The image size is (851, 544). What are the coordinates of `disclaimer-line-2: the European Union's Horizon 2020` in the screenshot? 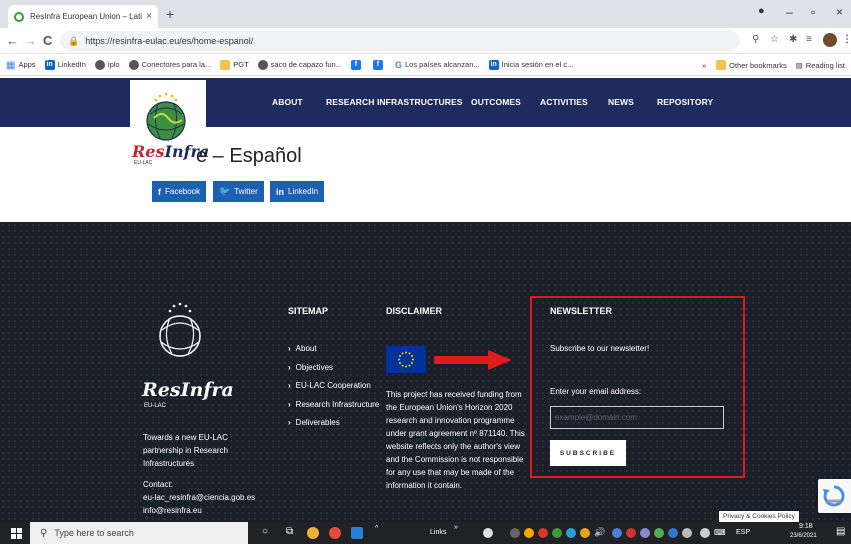 It's located at (449, 407).